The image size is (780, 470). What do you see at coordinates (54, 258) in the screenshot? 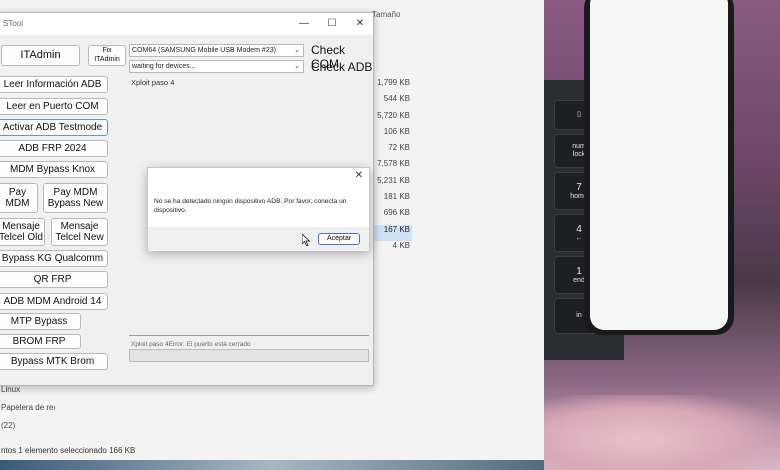
I see `bypass-kg-qualcomm-button: Bypass KG Qualcomm` at bounding box center [54, 258].